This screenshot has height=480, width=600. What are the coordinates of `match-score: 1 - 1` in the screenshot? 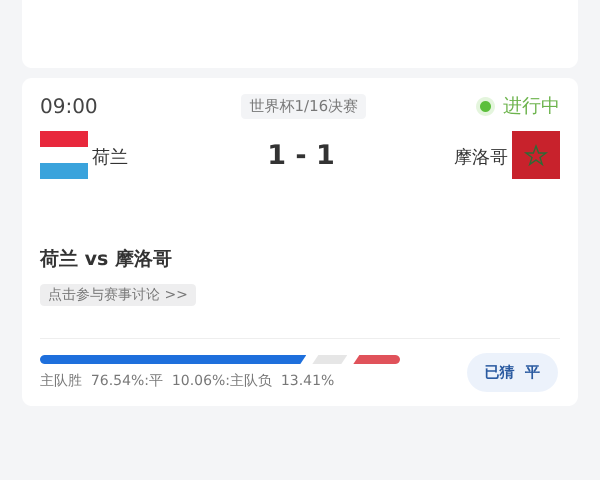 It's located at (301, 155).